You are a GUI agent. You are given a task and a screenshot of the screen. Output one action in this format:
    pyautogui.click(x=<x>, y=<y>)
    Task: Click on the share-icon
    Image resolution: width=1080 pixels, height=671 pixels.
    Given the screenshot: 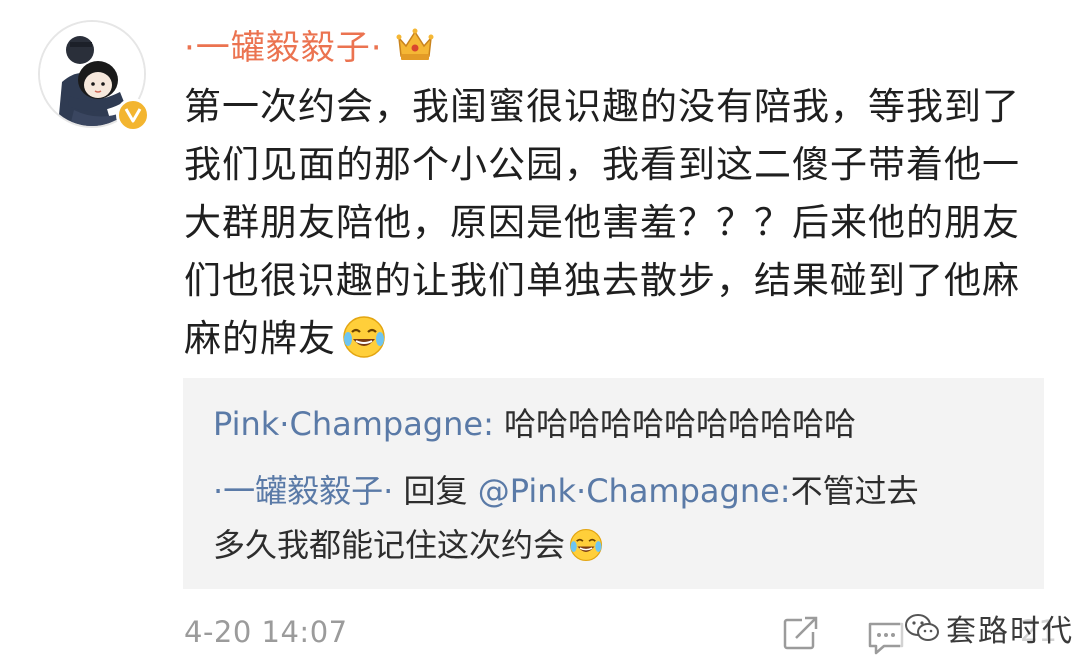 What is the action you would take?
    pyautogui.click(x=801, y=633)
    